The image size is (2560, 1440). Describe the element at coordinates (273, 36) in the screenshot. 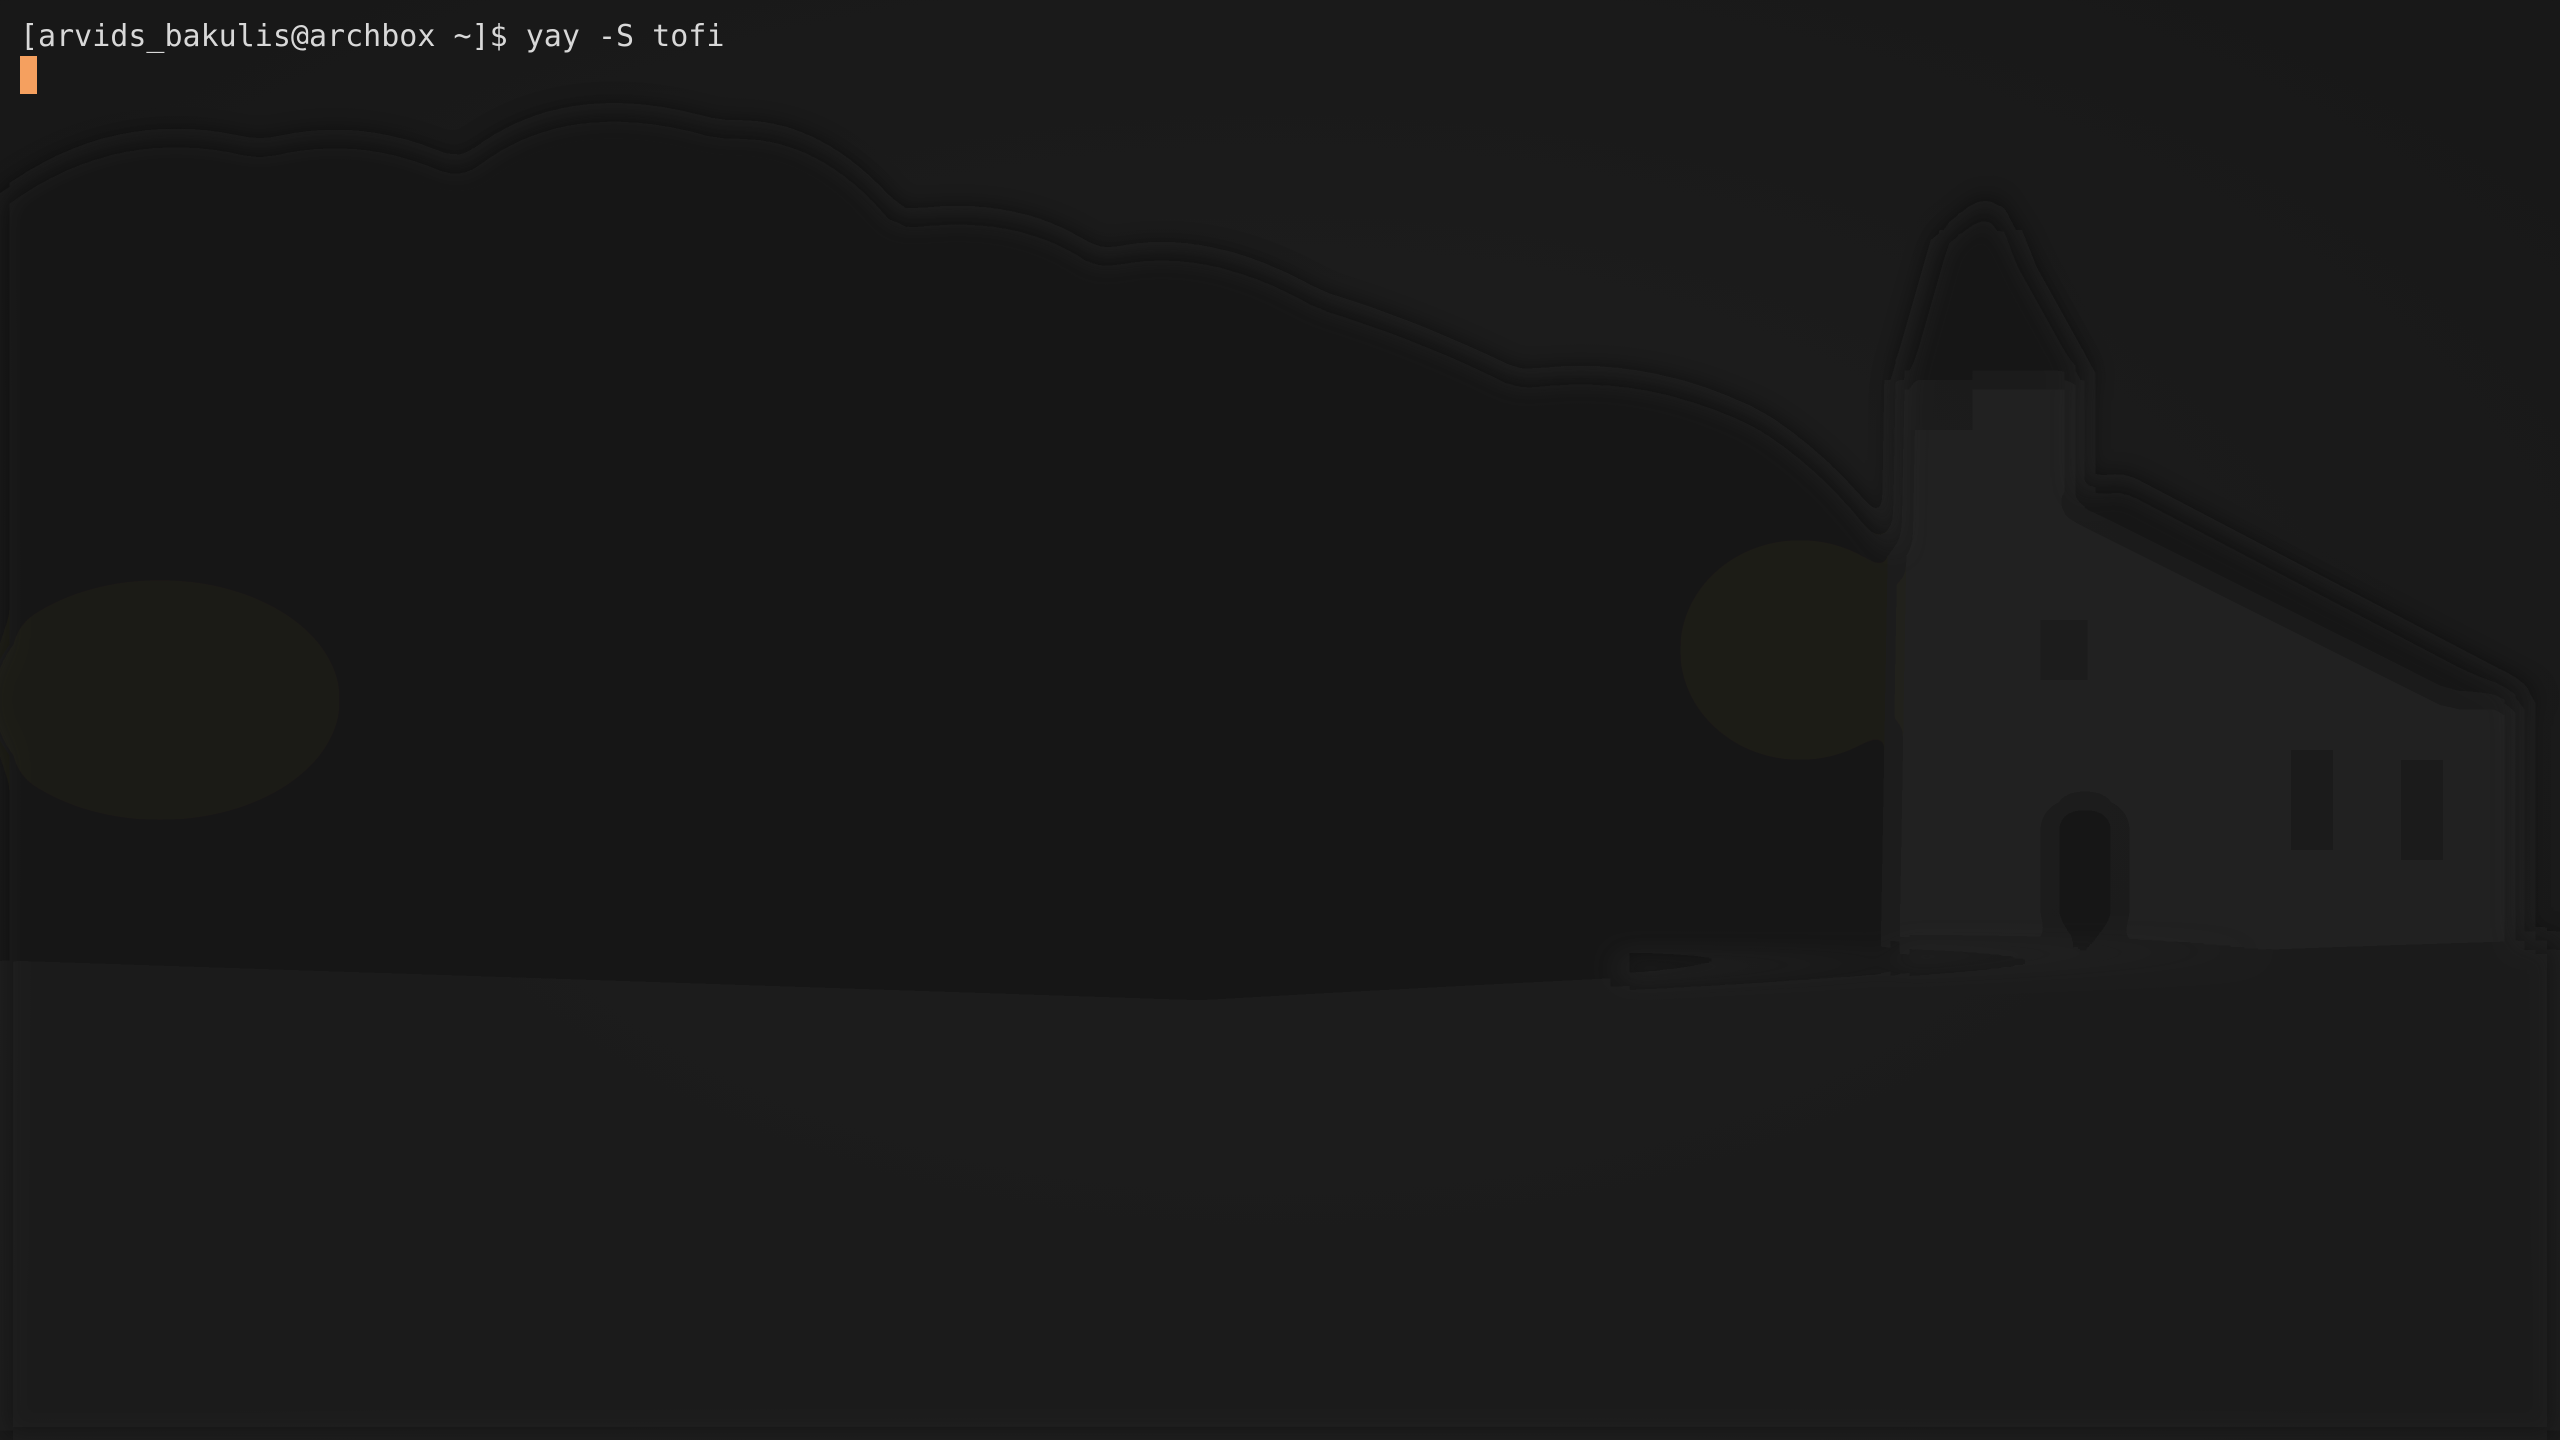

I see `shell-prompt: [arvids_bakulis@archbox ~]$` at that location.